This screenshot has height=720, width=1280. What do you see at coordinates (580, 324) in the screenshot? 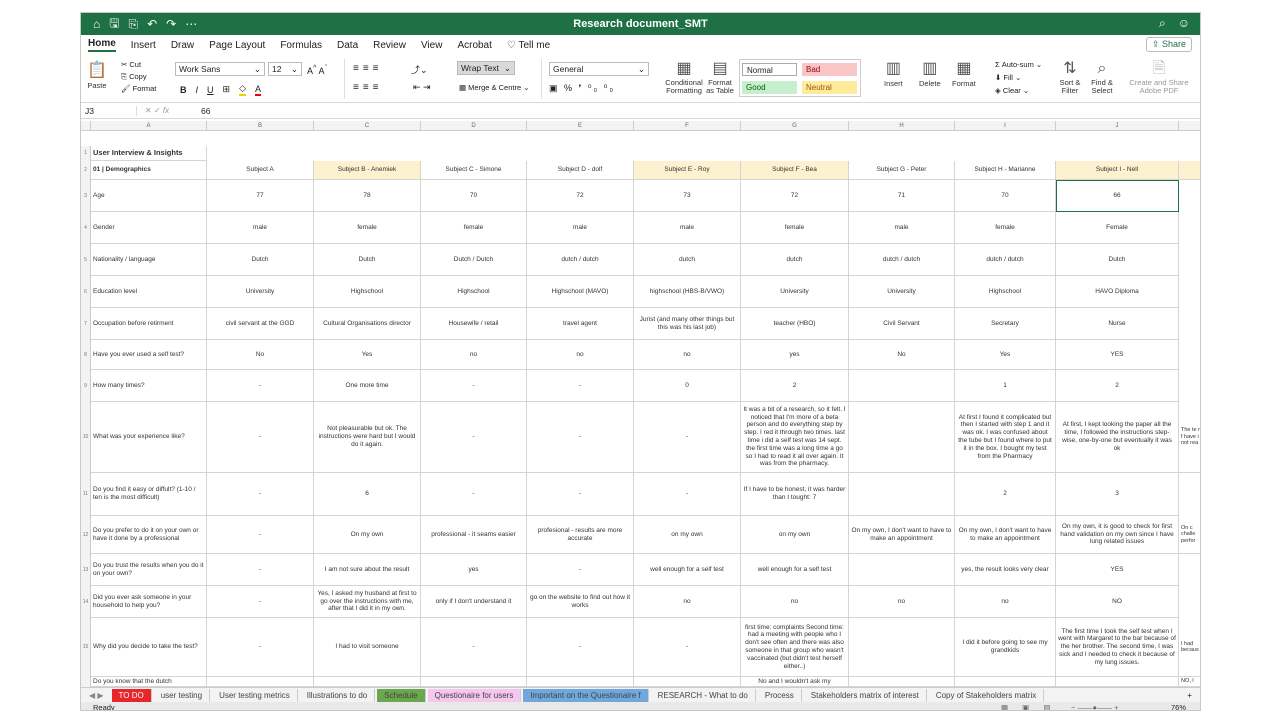
I see `table-cell: travel agent` at bounding box center [580, 324].